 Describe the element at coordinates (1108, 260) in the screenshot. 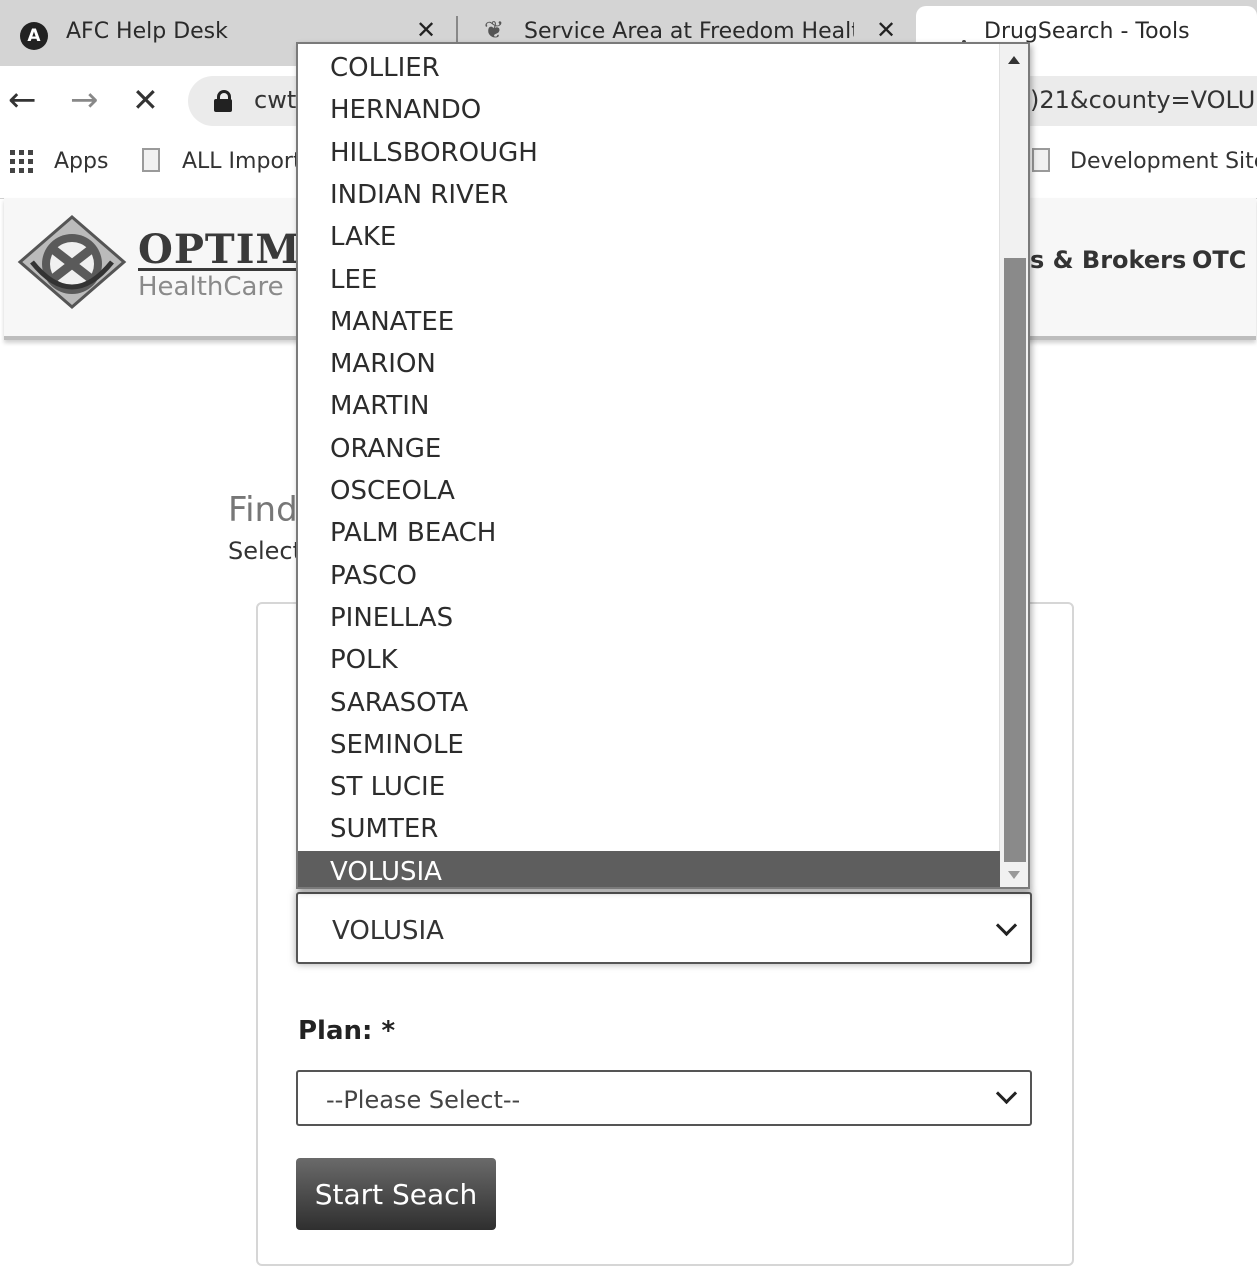

I see `nav-link-brokers: s & Brokers` at that location.